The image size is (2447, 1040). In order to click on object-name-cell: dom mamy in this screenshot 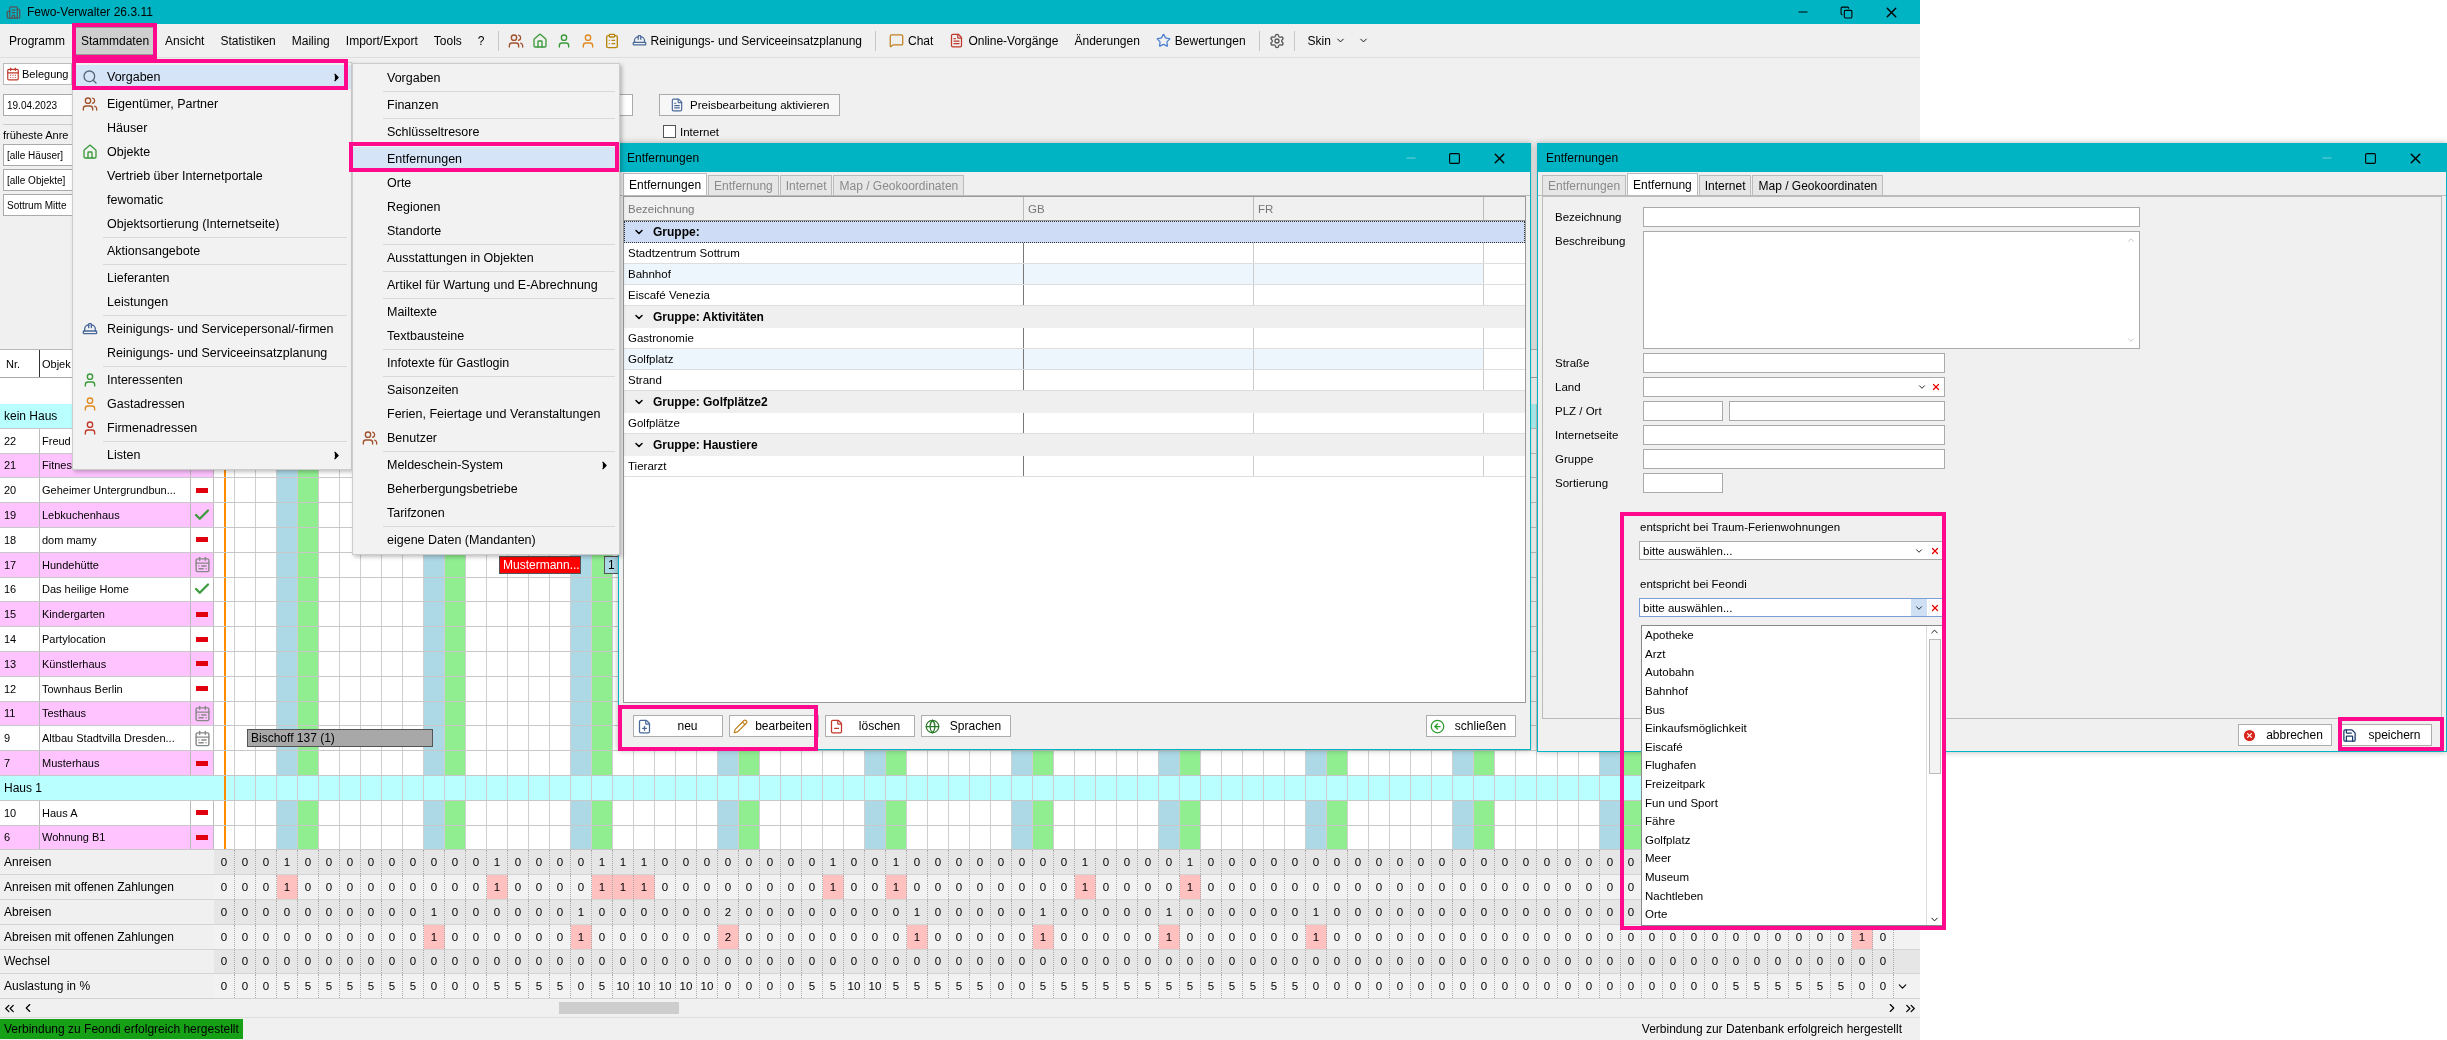, I will do `click(115, 540)`.